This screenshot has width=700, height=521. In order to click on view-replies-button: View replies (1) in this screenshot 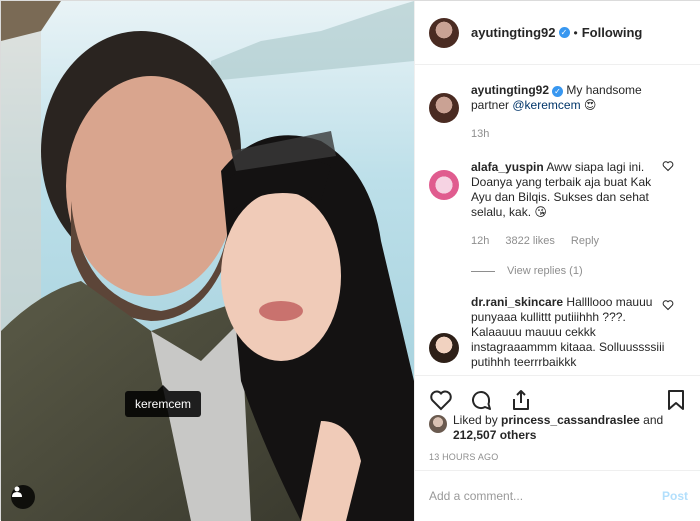, I will do `click(579, 271)`.